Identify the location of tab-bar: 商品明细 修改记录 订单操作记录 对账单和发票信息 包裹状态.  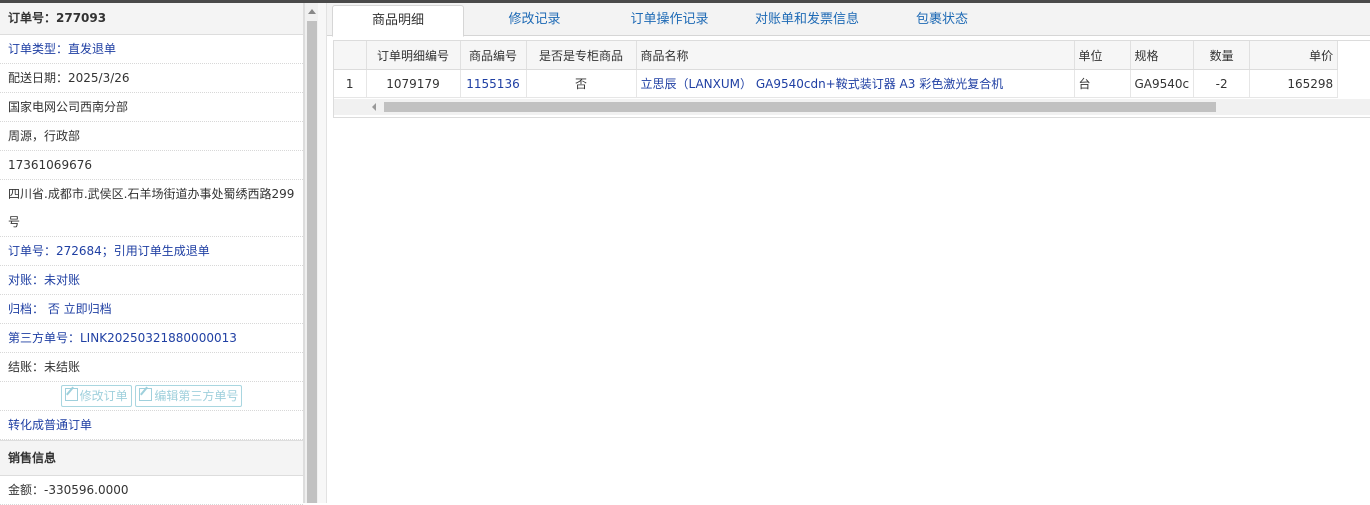
(848, 20).